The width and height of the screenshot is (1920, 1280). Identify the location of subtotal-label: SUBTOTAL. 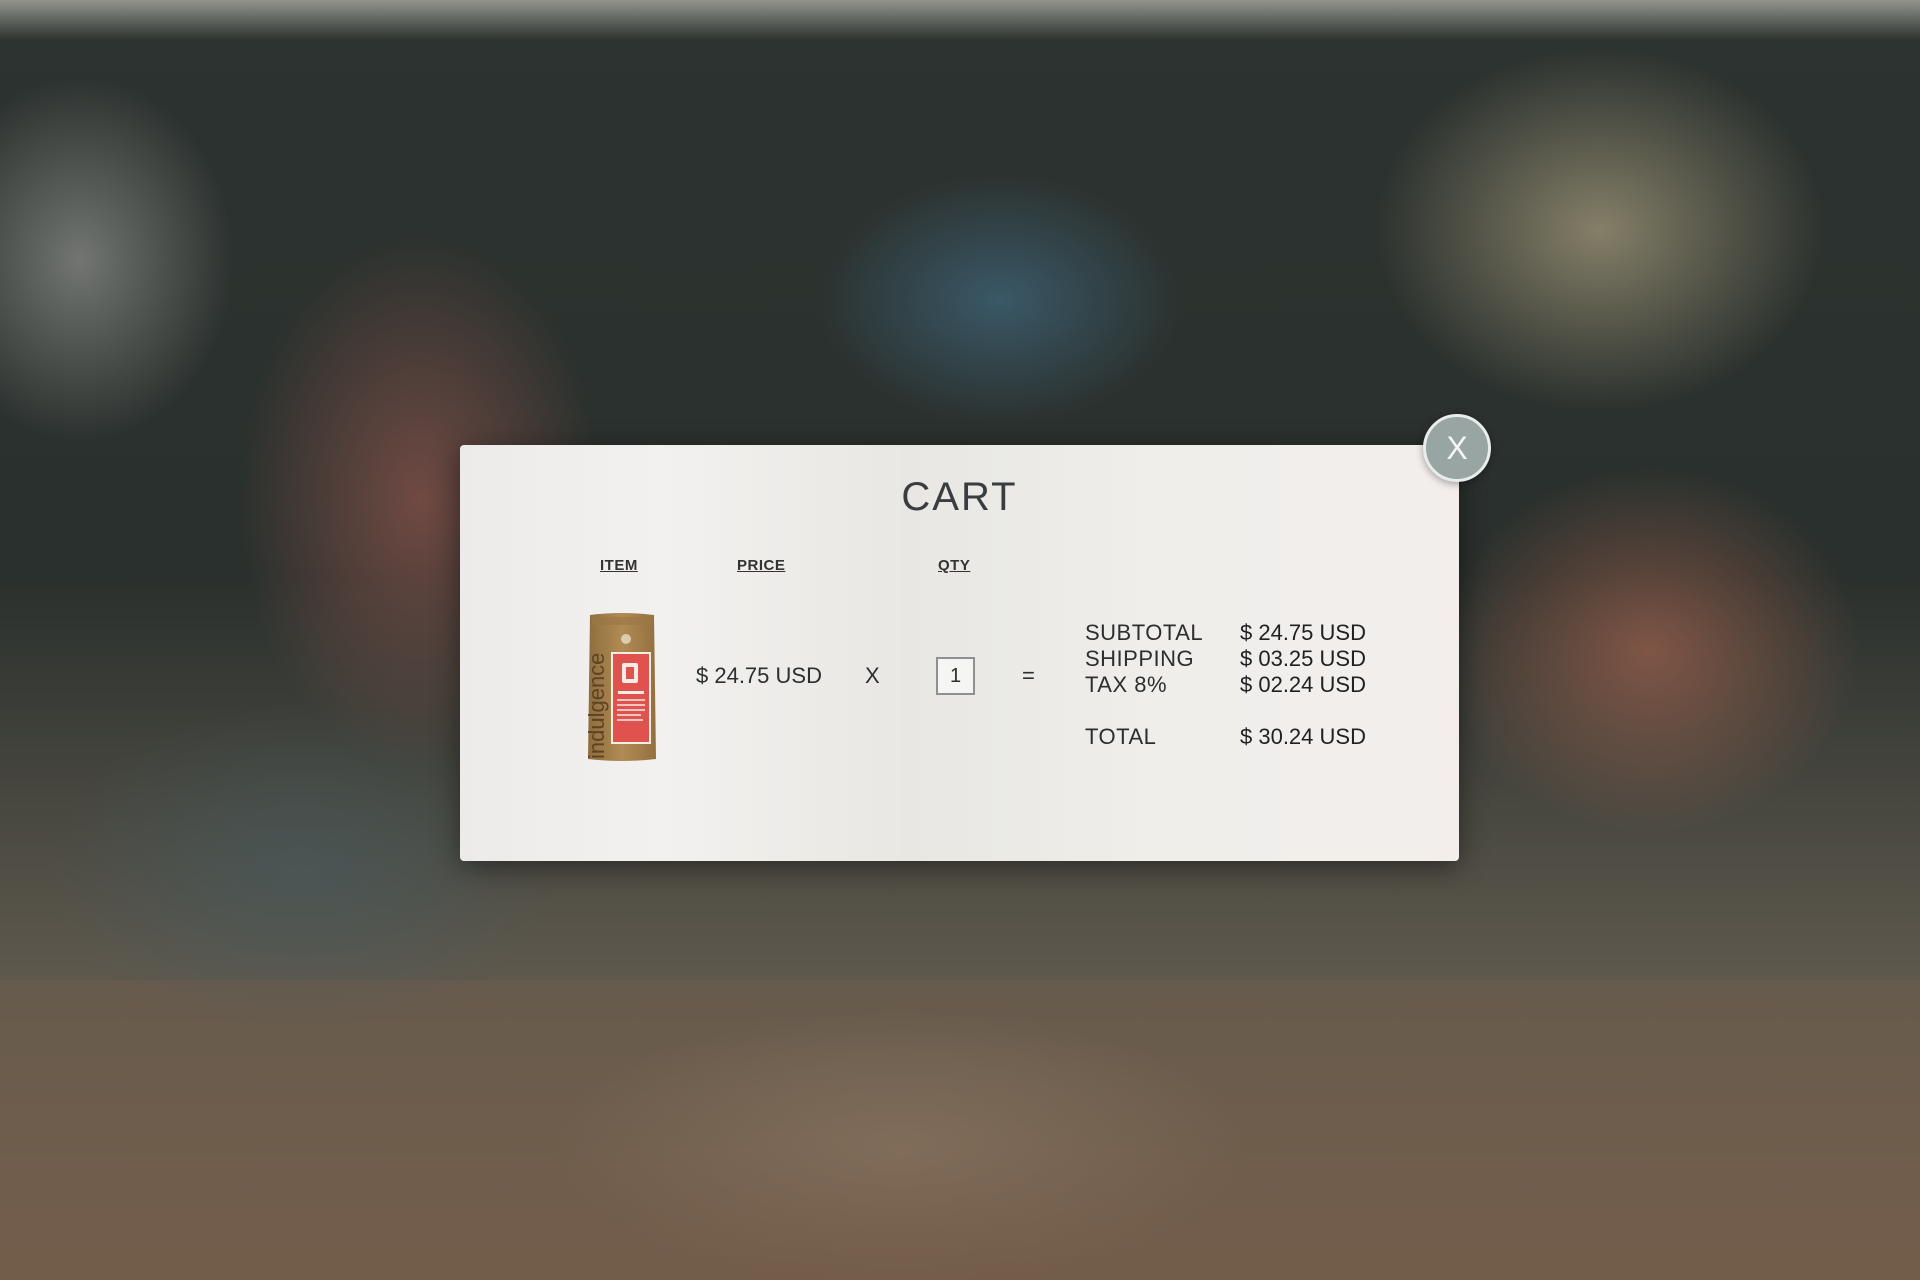
(1144, 632).